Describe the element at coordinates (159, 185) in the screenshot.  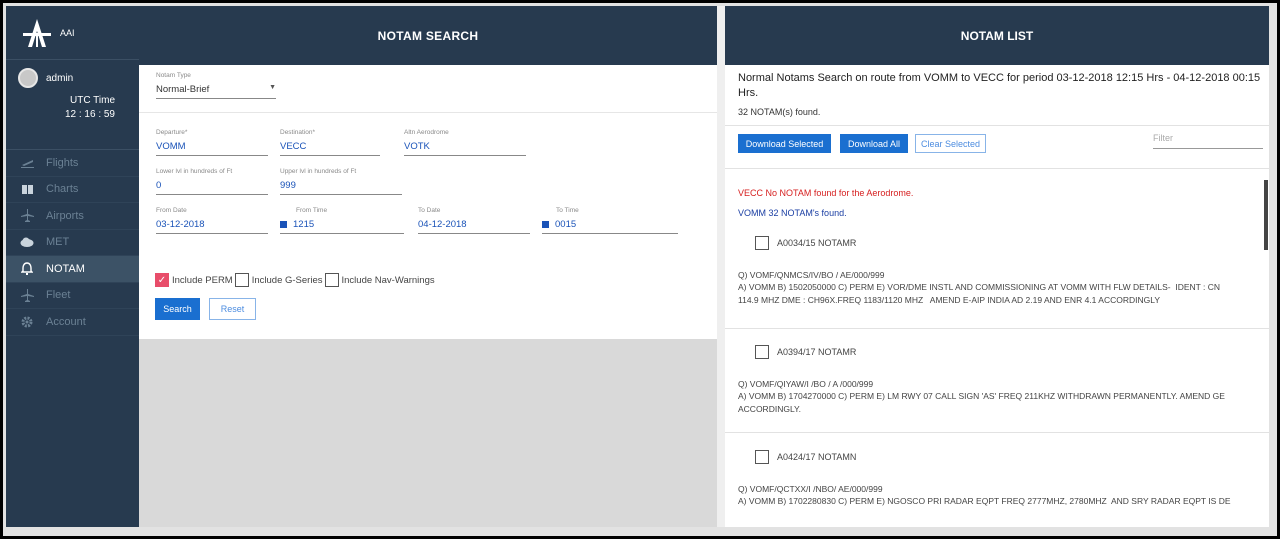
I see `lower-level-value: 0` at that location.